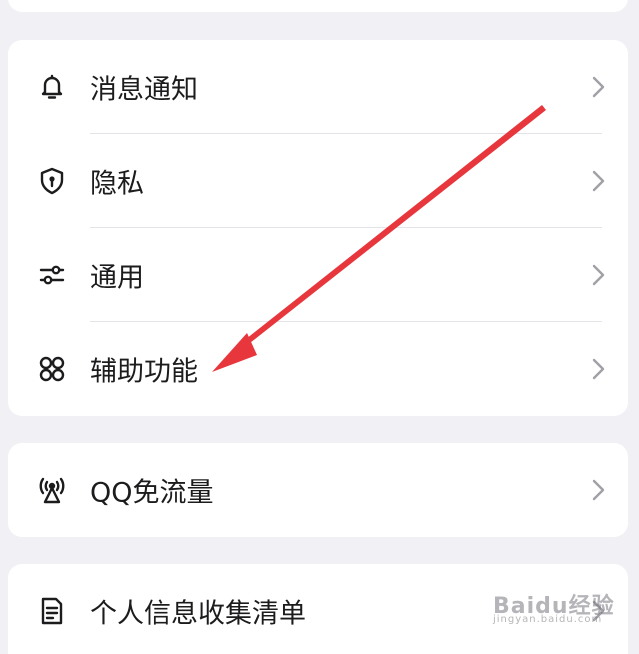 This screenshot has height=654, width=639. I want to click on settings-item-label: 通用, so click(117, 278).